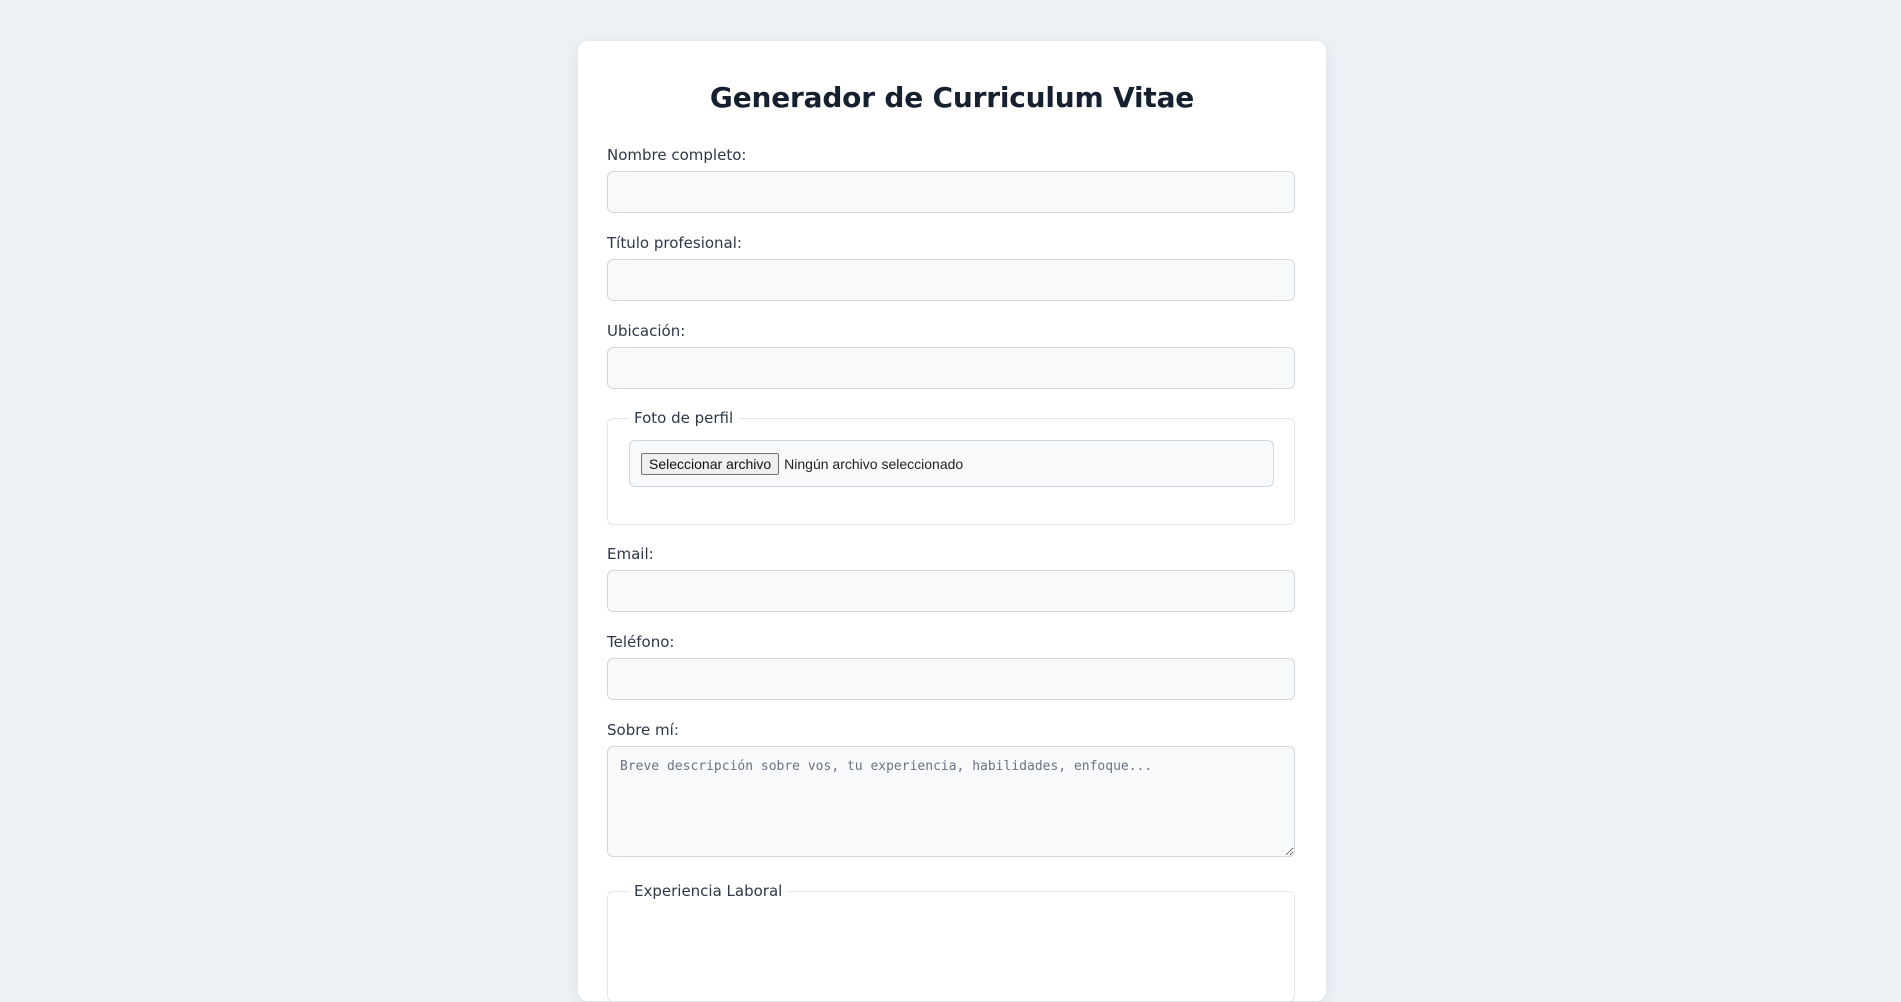  I want to click on field-ubicacion: Ubicación:, so click(952, 355).